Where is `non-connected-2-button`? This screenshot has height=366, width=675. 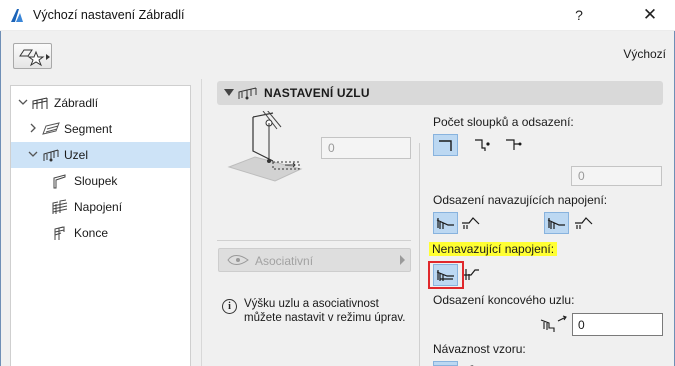 non-connected-2-button is located at coordinates (473, 275).